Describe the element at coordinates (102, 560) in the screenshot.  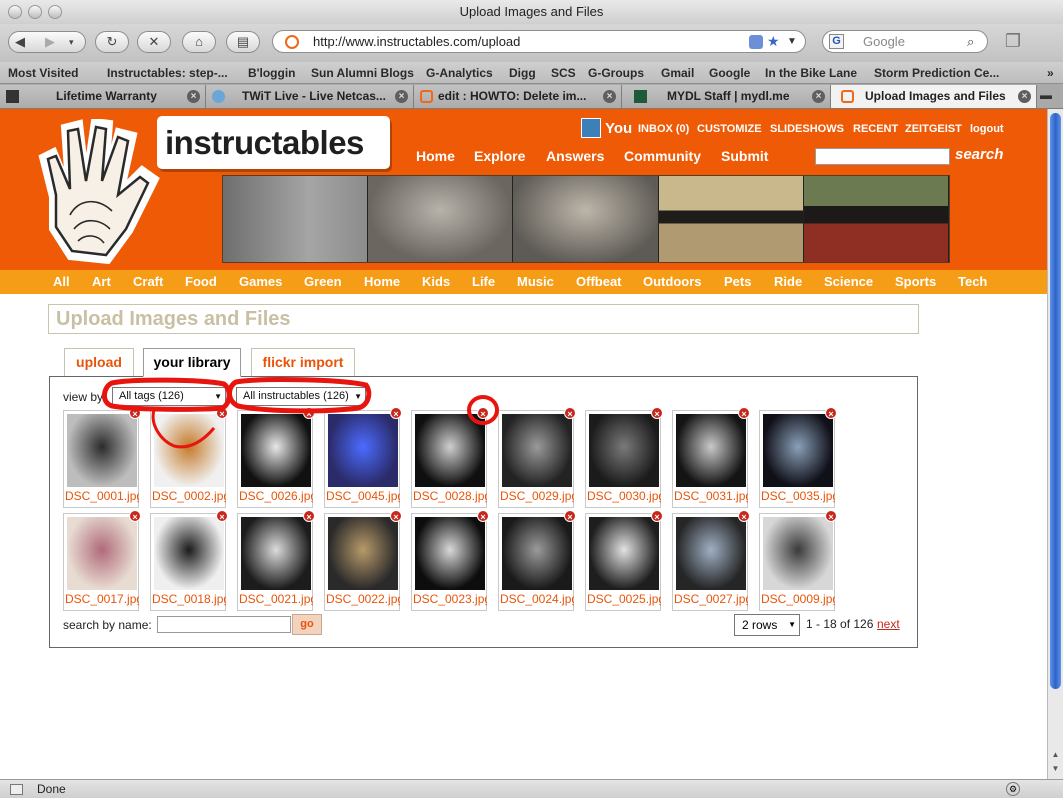
I see `image-thumbnail: DSC_0017.jpg ×` at that location.